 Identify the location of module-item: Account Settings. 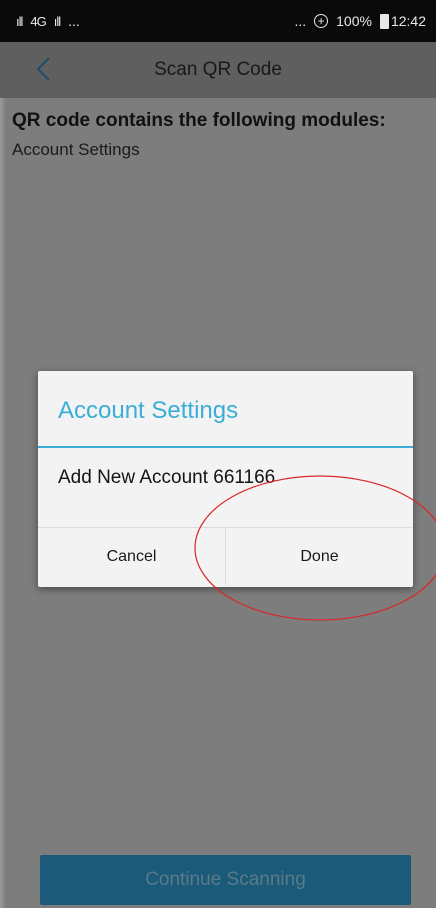
(76, 149).